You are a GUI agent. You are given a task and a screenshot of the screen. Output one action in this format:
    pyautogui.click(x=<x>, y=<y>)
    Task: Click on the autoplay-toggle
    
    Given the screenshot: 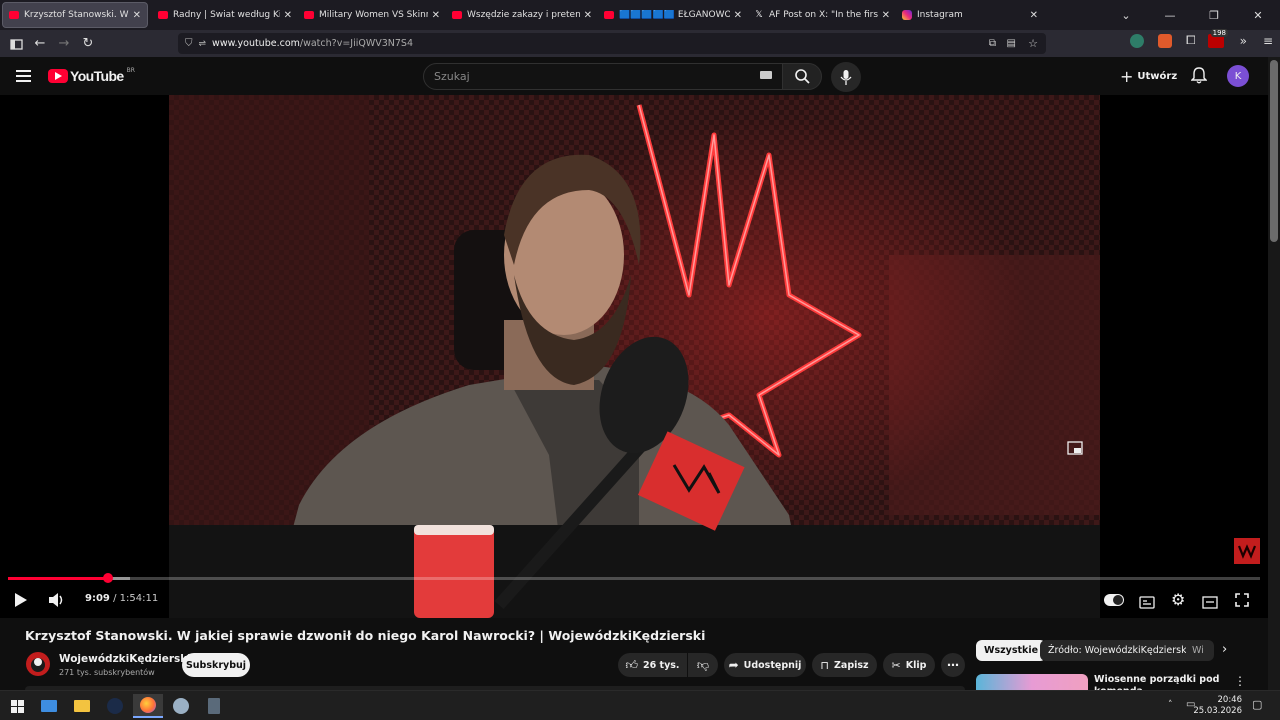 What is the action you would take?
    pyautogui.click(x=1114, y=600)
    